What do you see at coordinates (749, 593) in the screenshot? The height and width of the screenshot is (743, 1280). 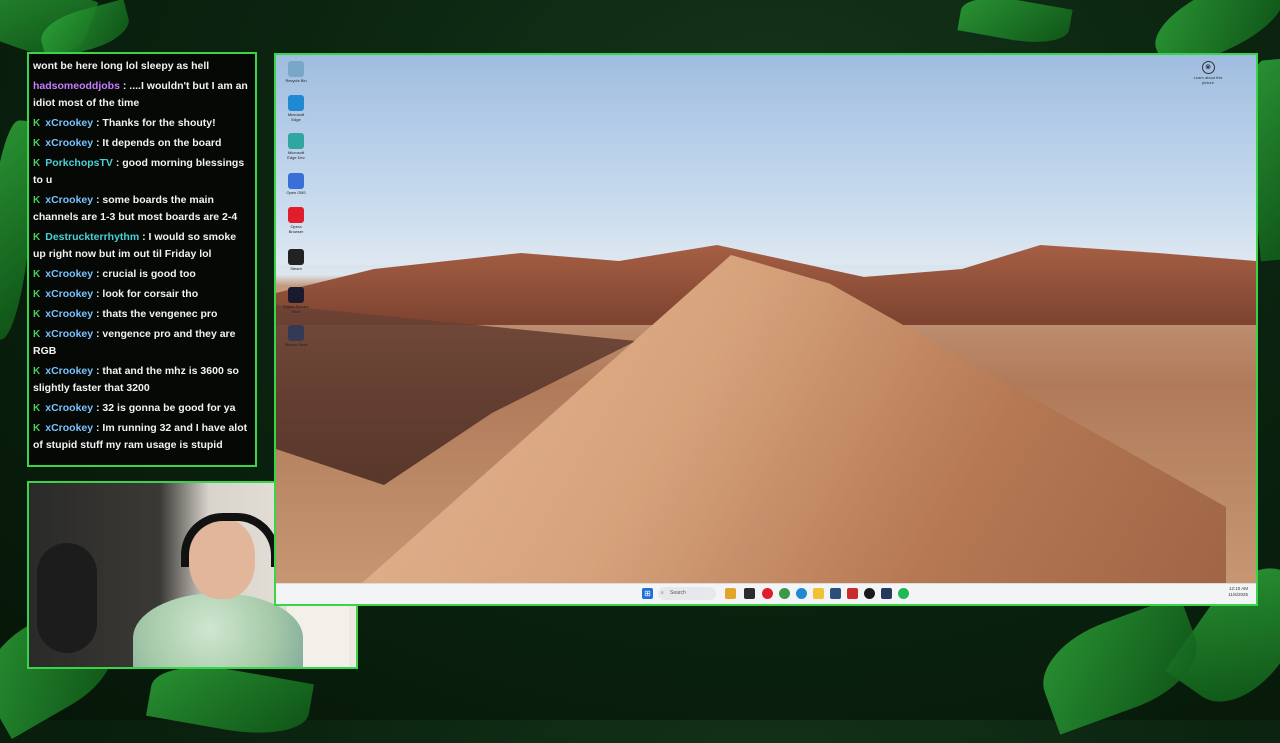 I see `file-explorer-icon` at bounding box center [749, 593].